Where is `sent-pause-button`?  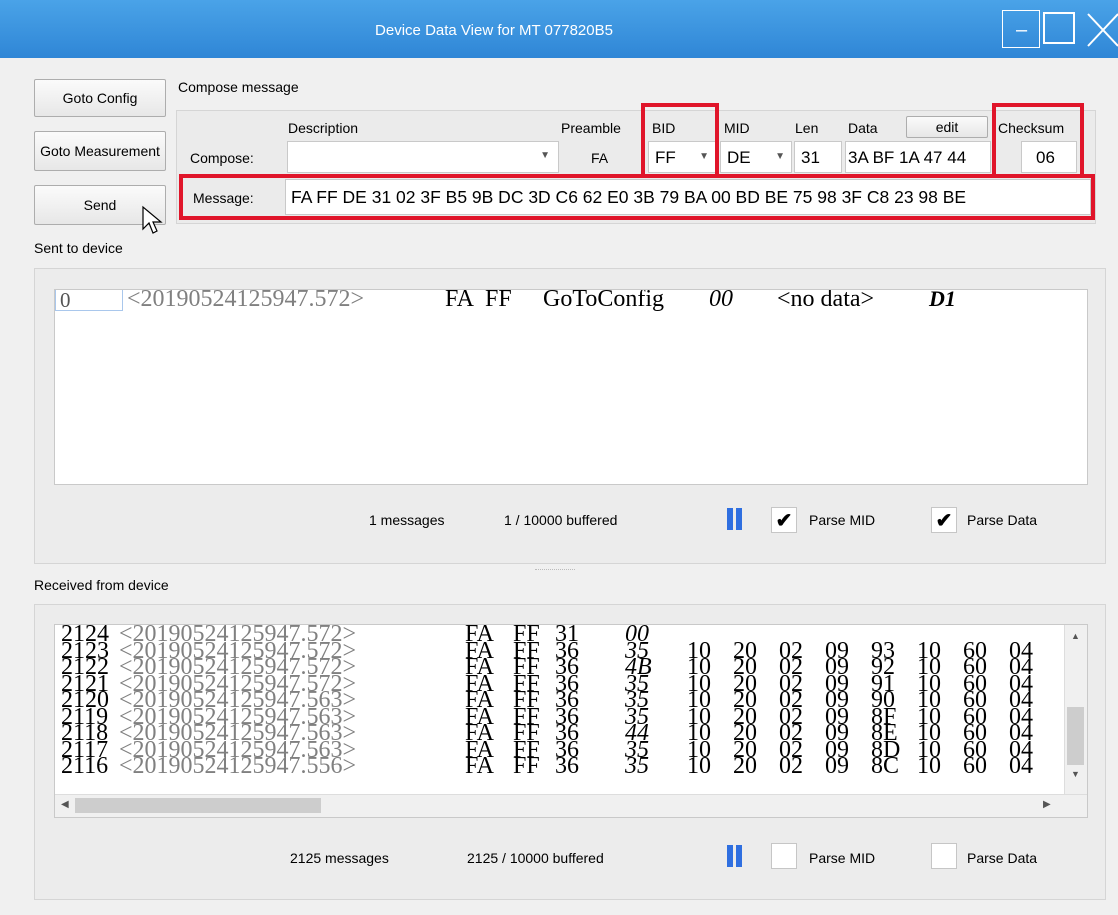 sent-pause-button is located at coordinates (737, 519).